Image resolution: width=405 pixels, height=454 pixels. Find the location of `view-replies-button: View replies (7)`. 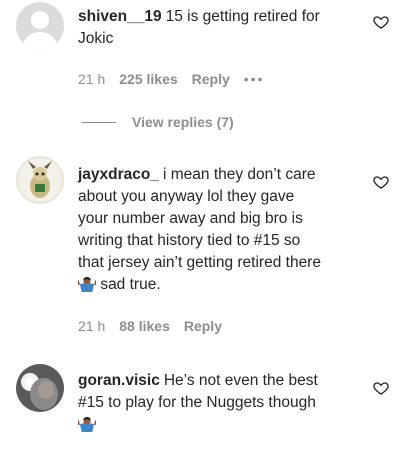

view-replies-button: View replies (7) is located at coordinates (158, 122).